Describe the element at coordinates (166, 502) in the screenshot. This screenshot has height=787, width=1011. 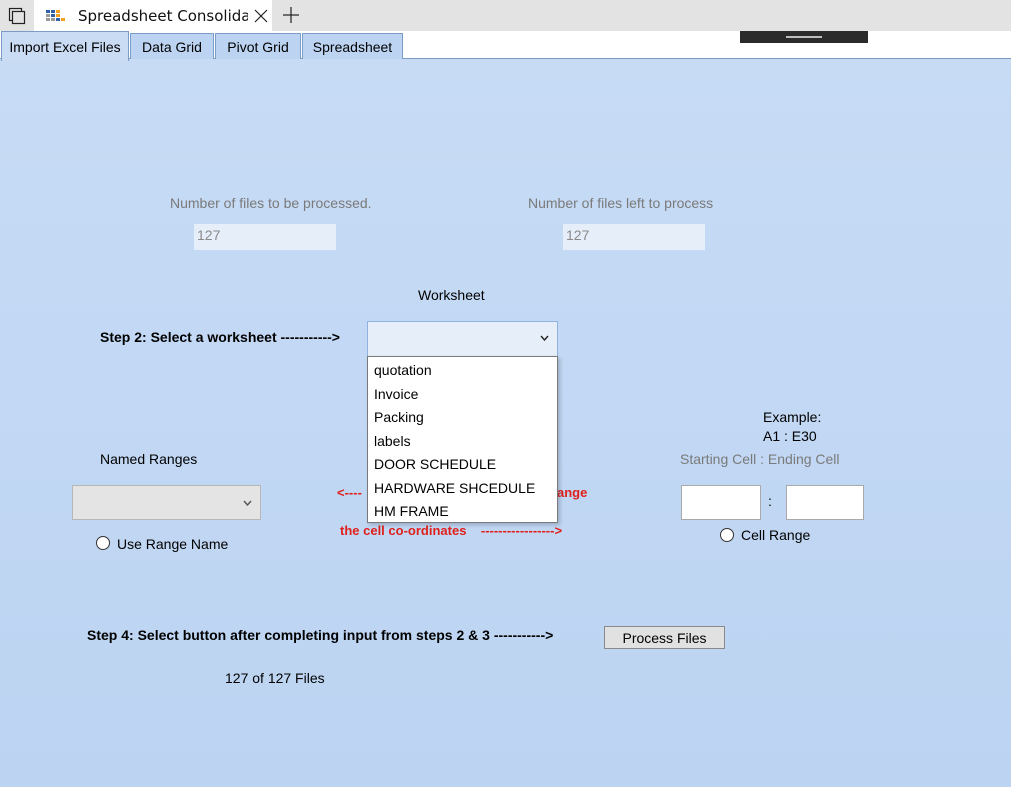
I see `named-ranges-combobox` at that location.